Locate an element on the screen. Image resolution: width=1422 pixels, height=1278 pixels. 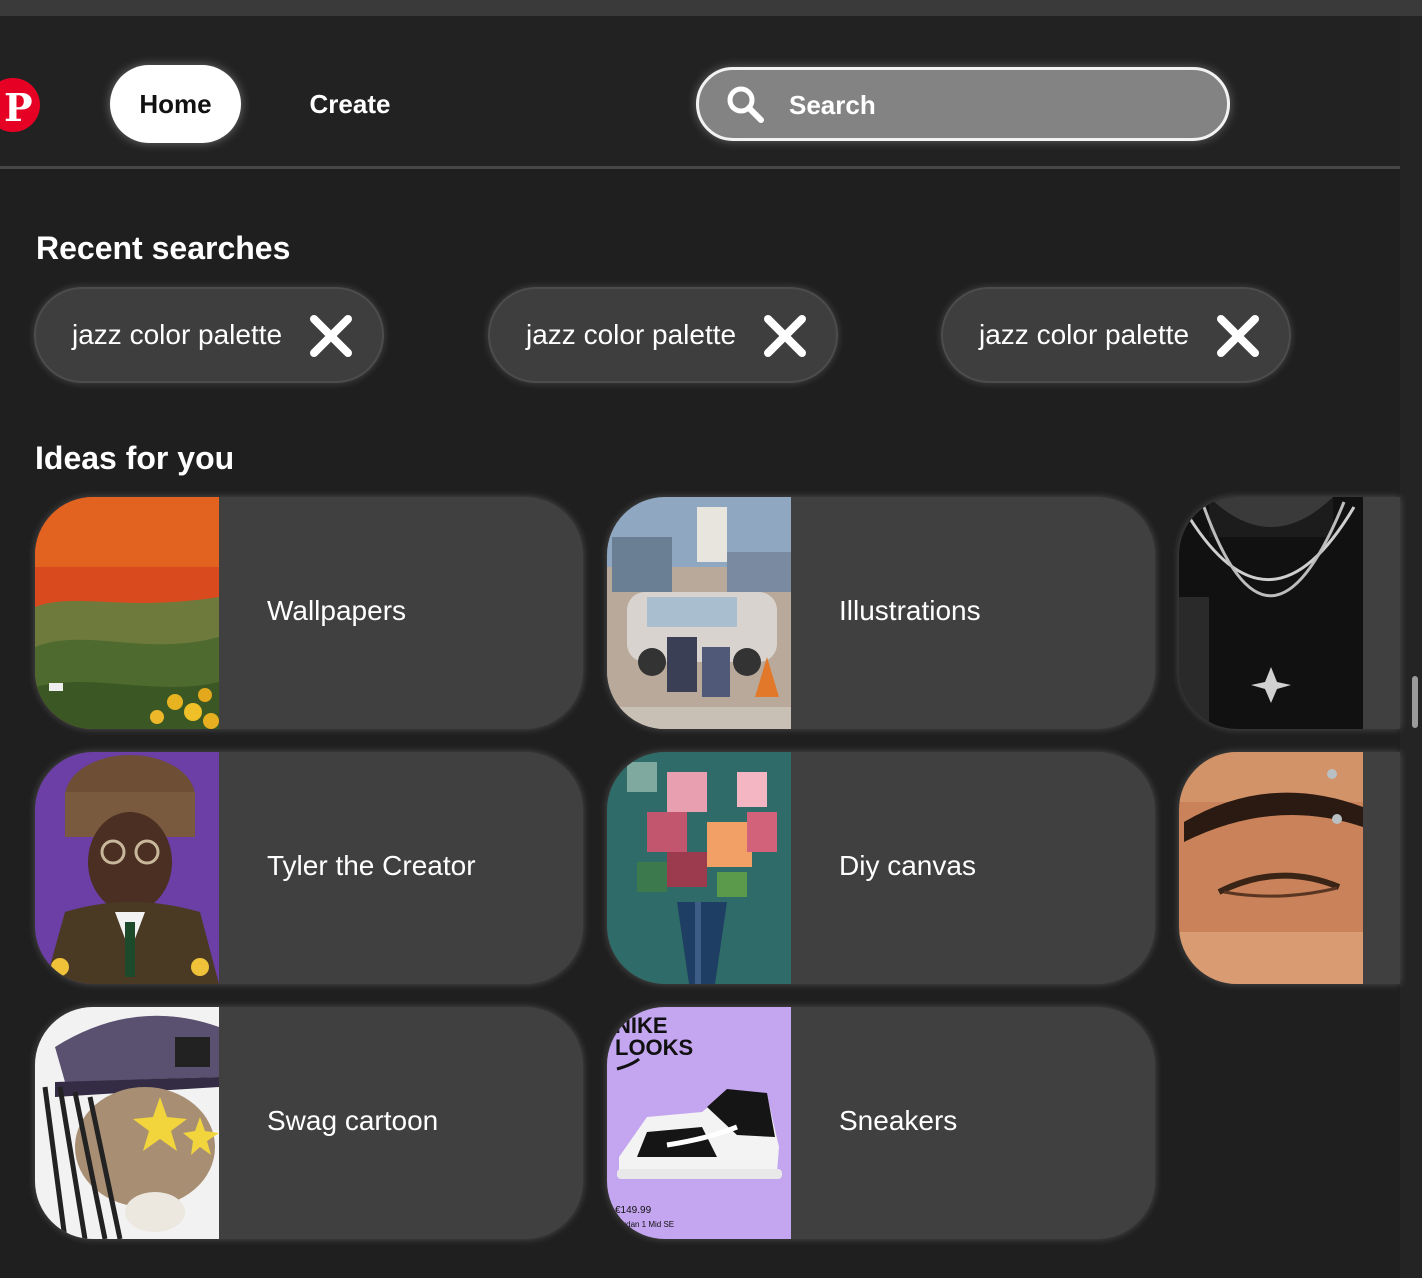
illustrations-thumbnail is located at coordinates (699, 613).